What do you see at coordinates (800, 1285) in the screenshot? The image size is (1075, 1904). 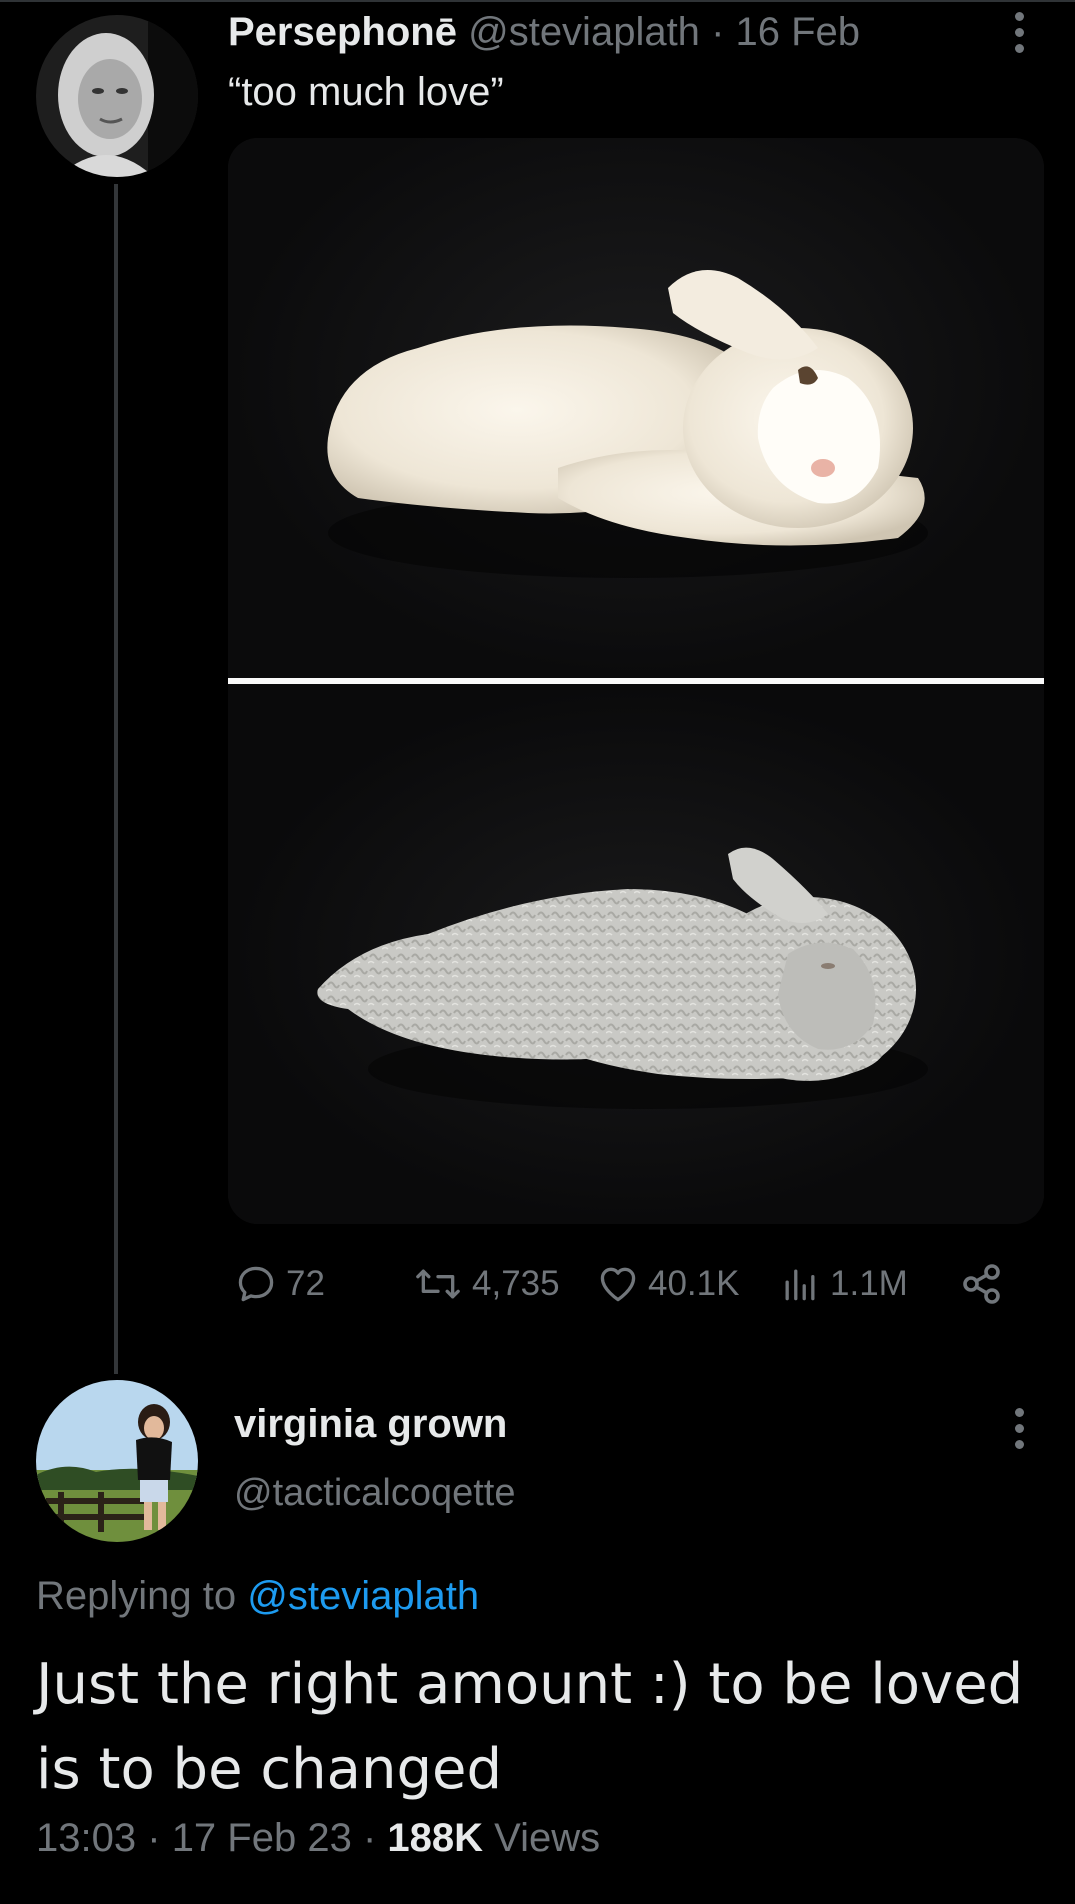 I see `analytics-icon` at bounding box center [800, 1285].